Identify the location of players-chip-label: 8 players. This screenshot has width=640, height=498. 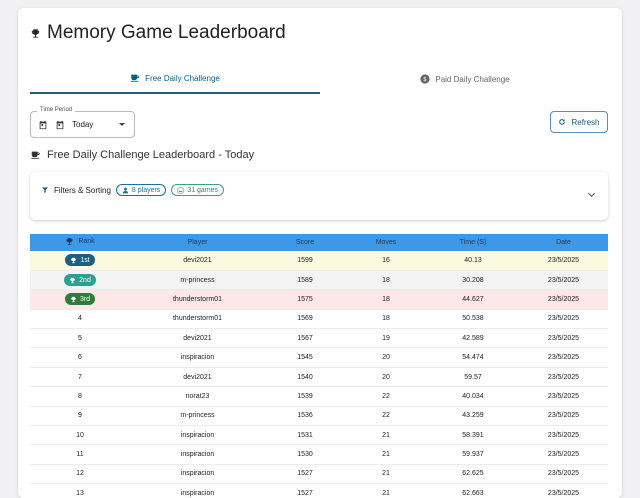
(146, 190).